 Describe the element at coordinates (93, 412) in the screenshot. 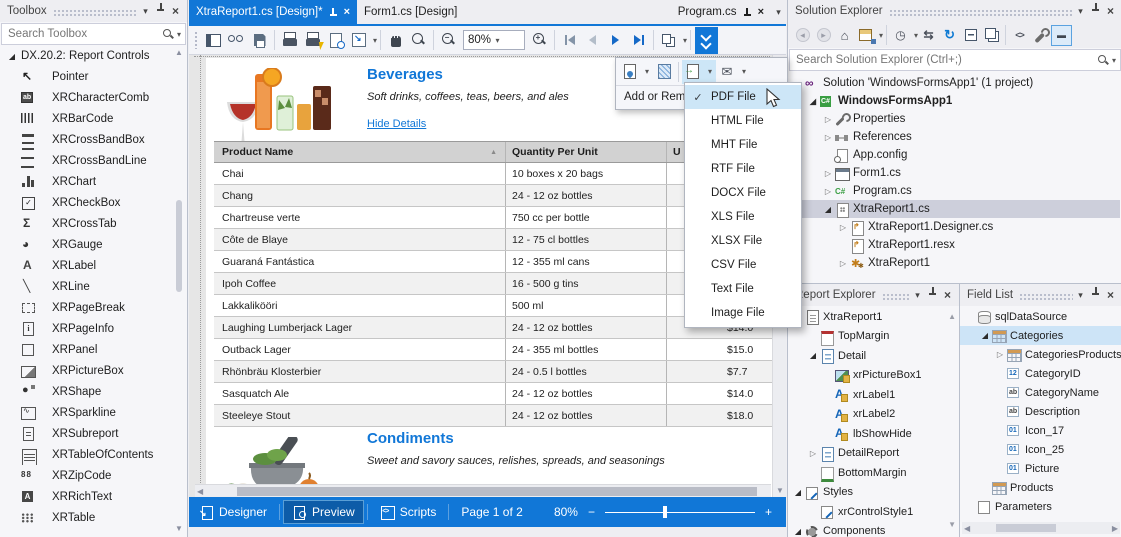

I see `toolbox-item: XRSparkline` at that location.